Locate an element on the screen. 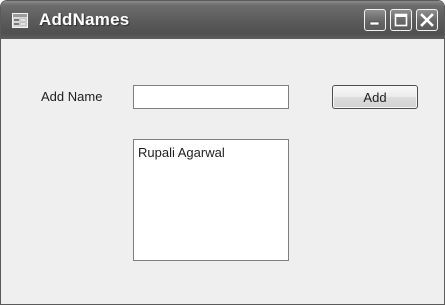 This screenshot has width=445, height=305. maximize-button is located at coordinates (401, 20).